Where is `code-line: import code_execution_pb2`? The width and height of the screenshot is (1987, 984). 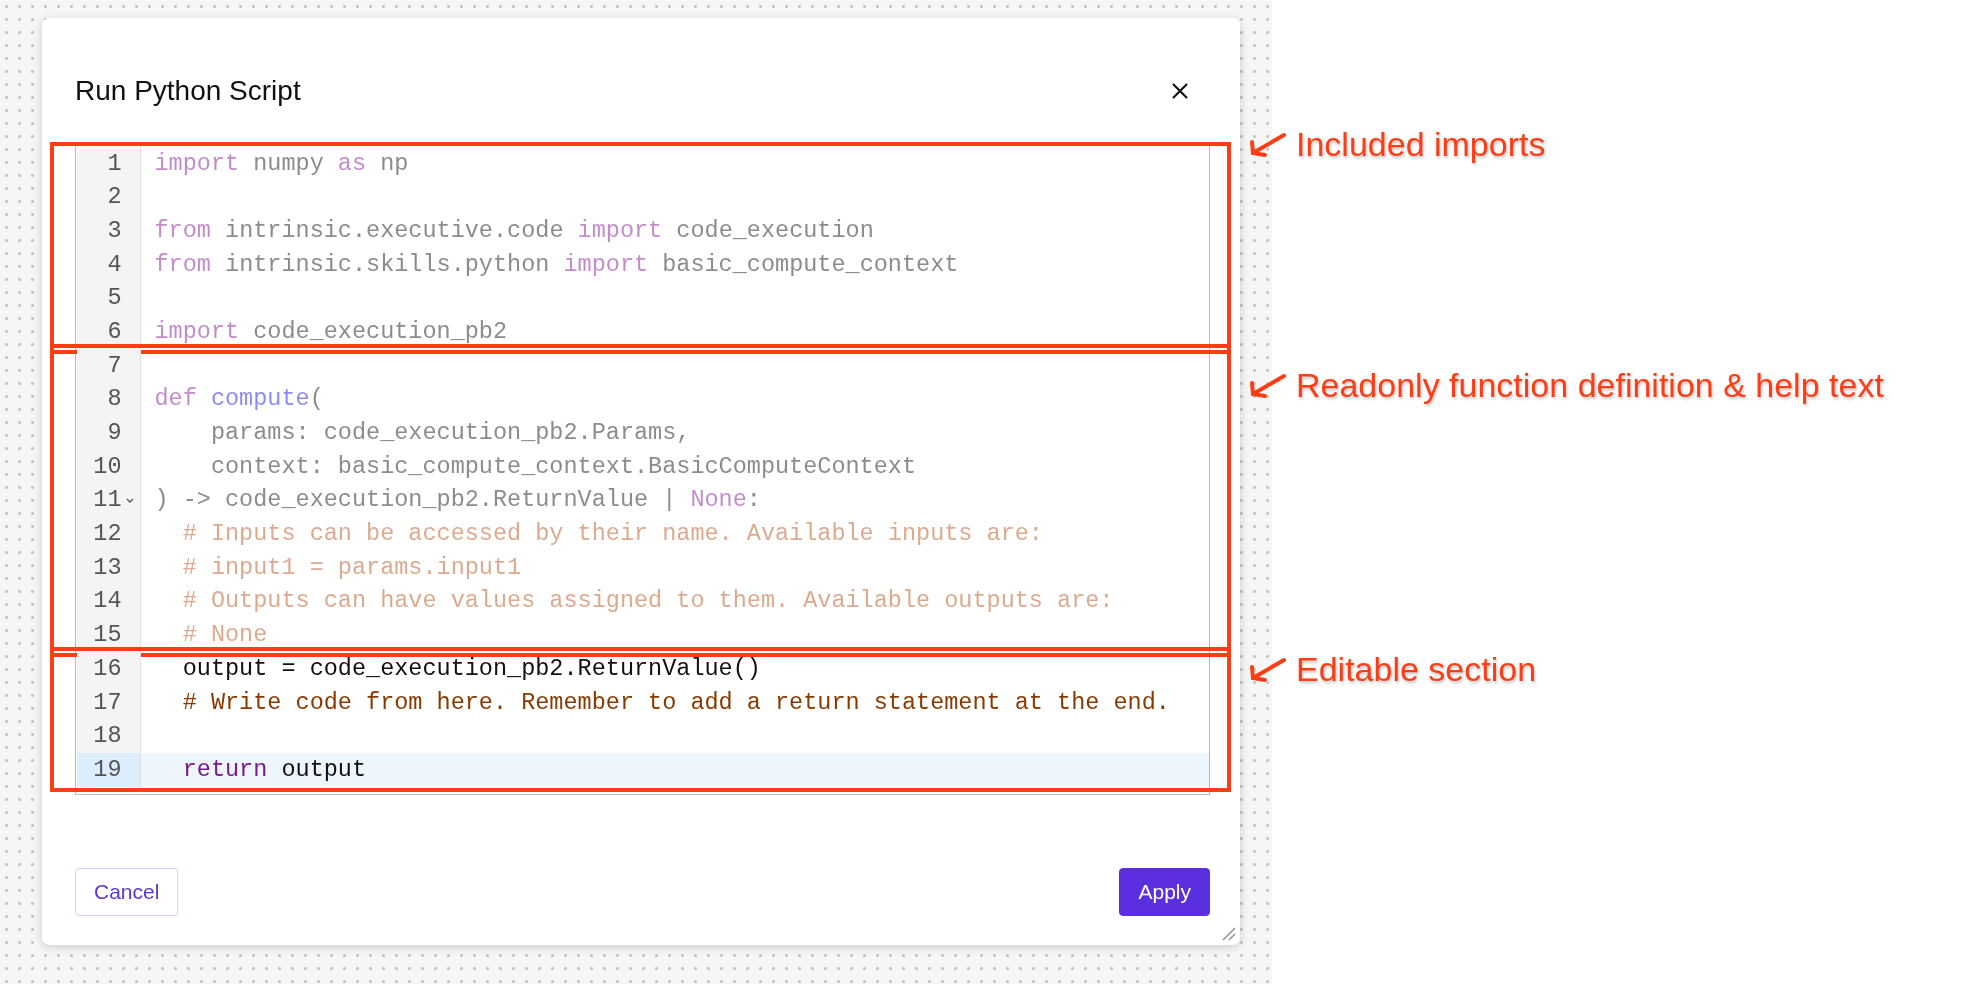 code-line: import code_execution_pb2 is located at coordinates (331, 331).